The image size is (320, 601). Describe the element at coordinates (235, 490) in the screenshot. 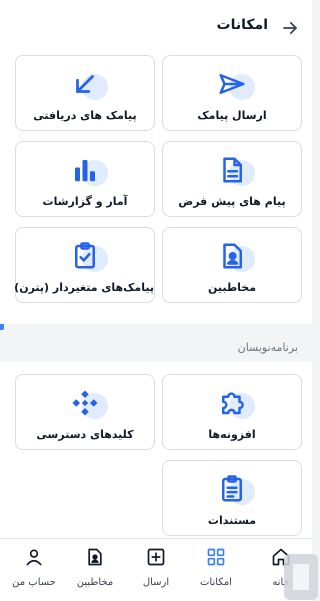

I see `docs-icon` at that location.